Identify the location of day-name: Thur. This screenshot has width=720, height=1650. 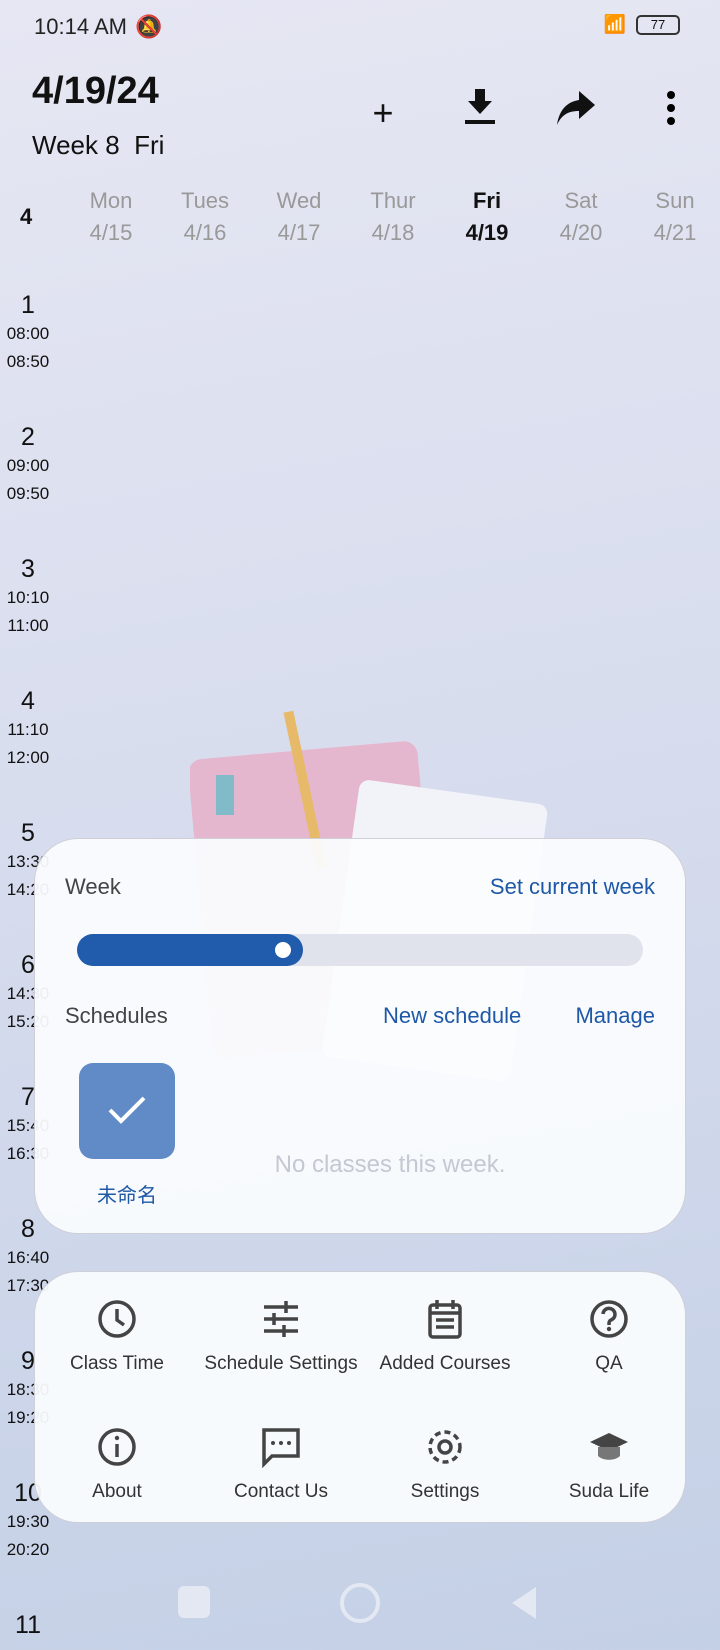
(393, 200).